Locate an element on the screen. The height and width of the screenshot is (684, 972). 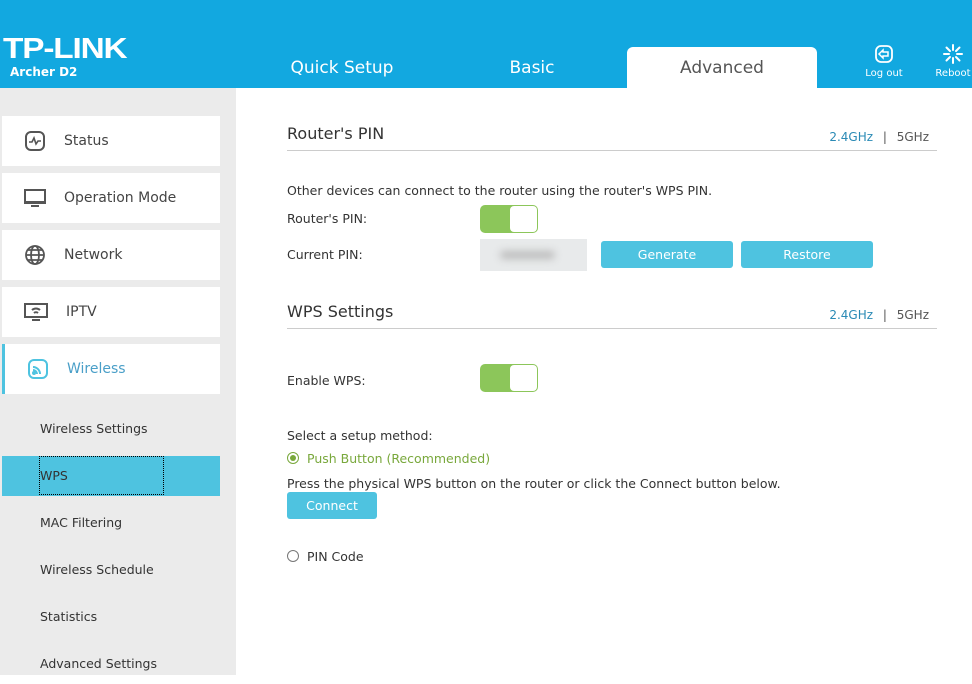
sidebar-item-label: Wireless is located at coordinates (96, 369).